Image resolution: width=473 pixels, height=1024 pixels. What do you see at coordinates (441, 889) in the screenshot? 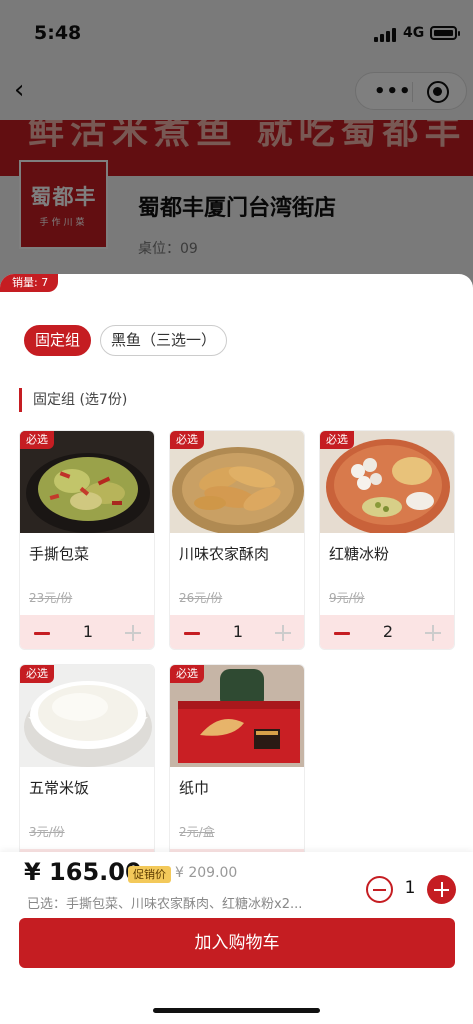
I see `plus-circle-icon` at bounding box center [441, 889].